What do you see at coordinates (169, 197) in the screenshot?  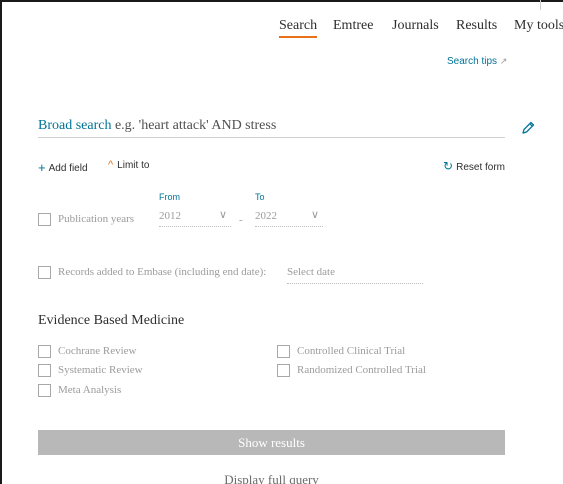 I see `from-label: From` at bounding box center [169, 197].